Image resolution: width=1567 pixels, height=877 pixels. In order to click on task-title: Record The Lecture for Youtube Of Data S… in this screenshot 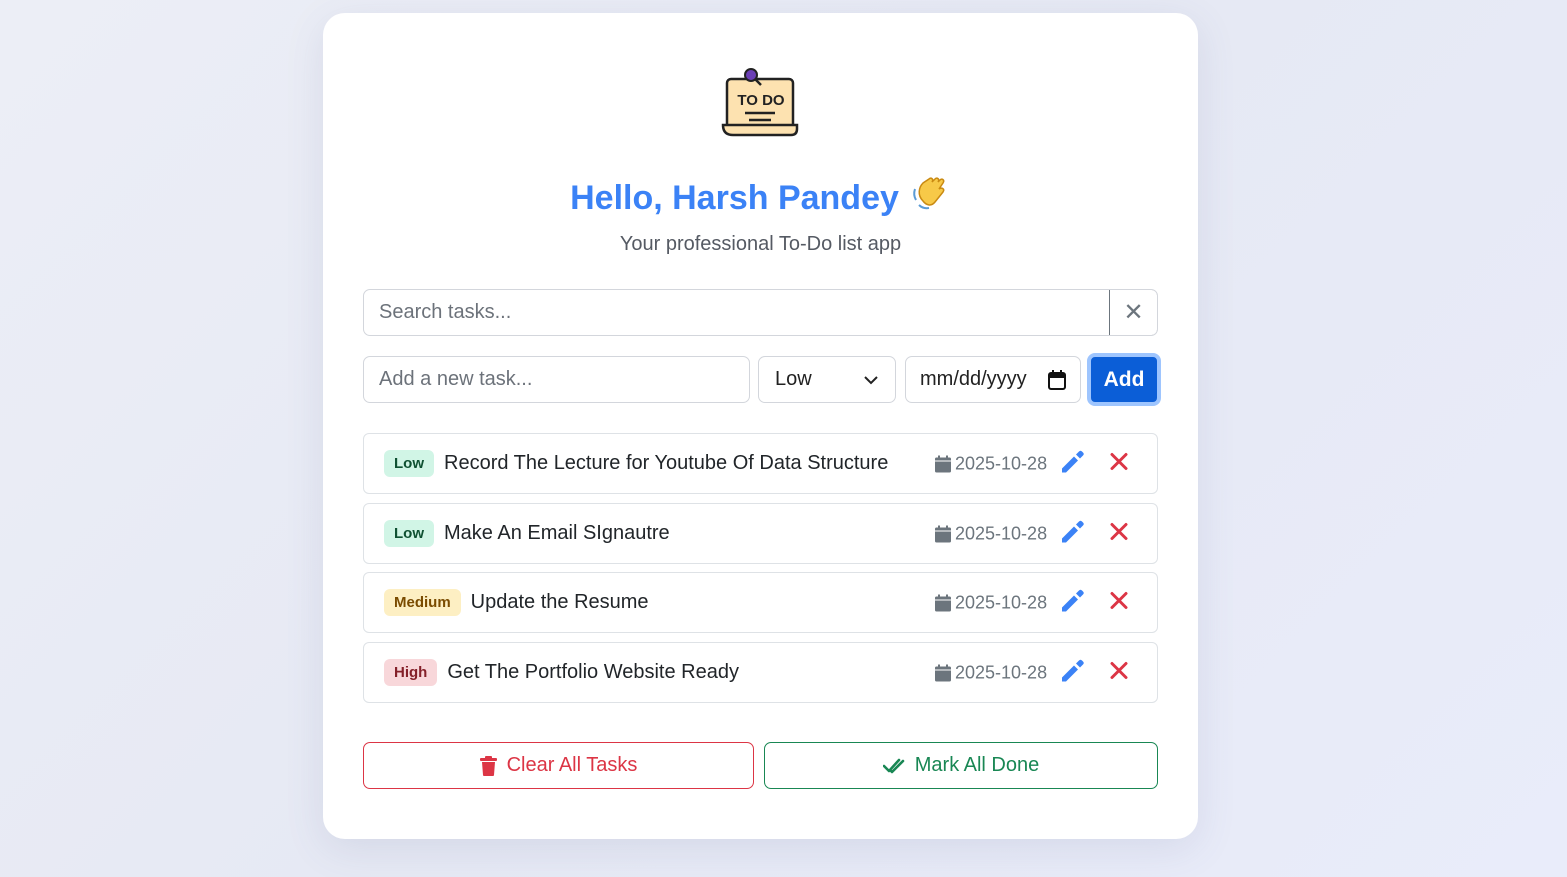, I will do `click(666, 463)`.